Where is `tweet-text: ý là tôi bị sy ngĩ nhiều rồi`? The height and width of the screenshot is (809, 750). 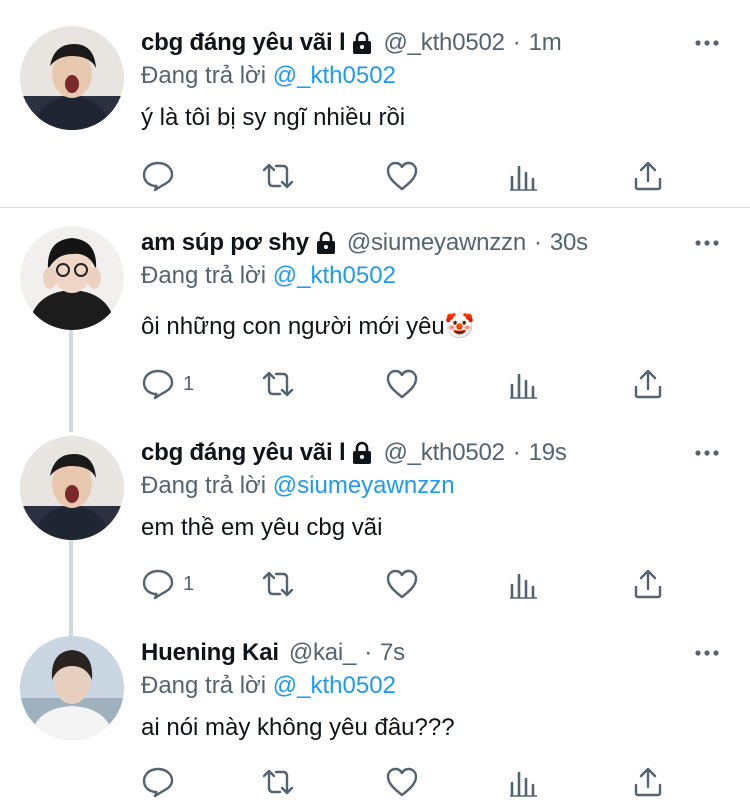
tweet-text: ý là tôi bị sy ngĩ nhiều rồi is located at coordinates (273, 117).